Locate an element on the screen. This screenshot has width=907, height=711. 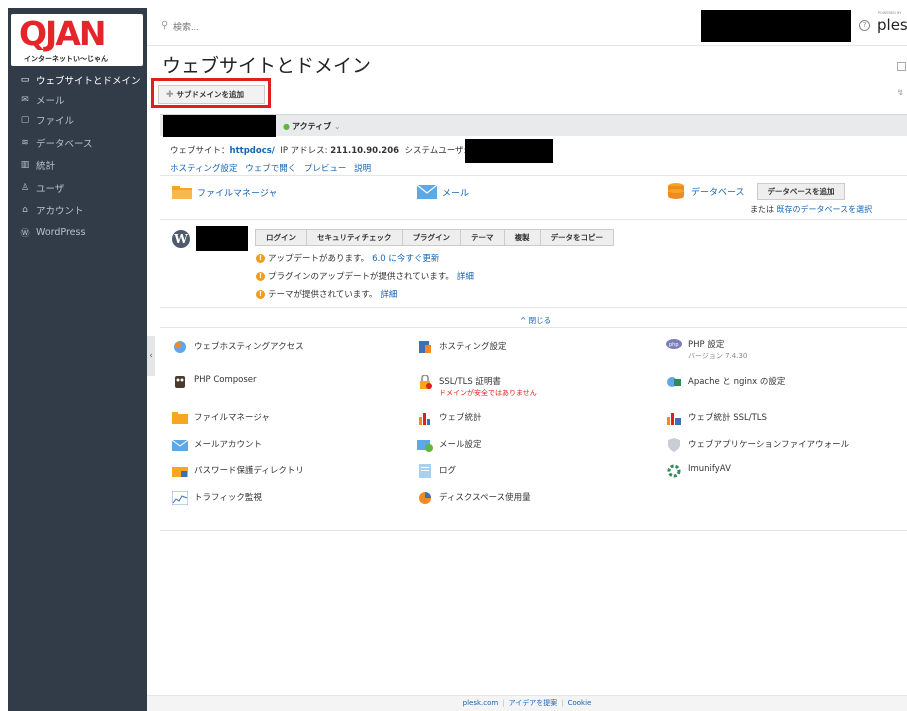
add-database-button: データベースを追加 is located at coordinates (801, 191).